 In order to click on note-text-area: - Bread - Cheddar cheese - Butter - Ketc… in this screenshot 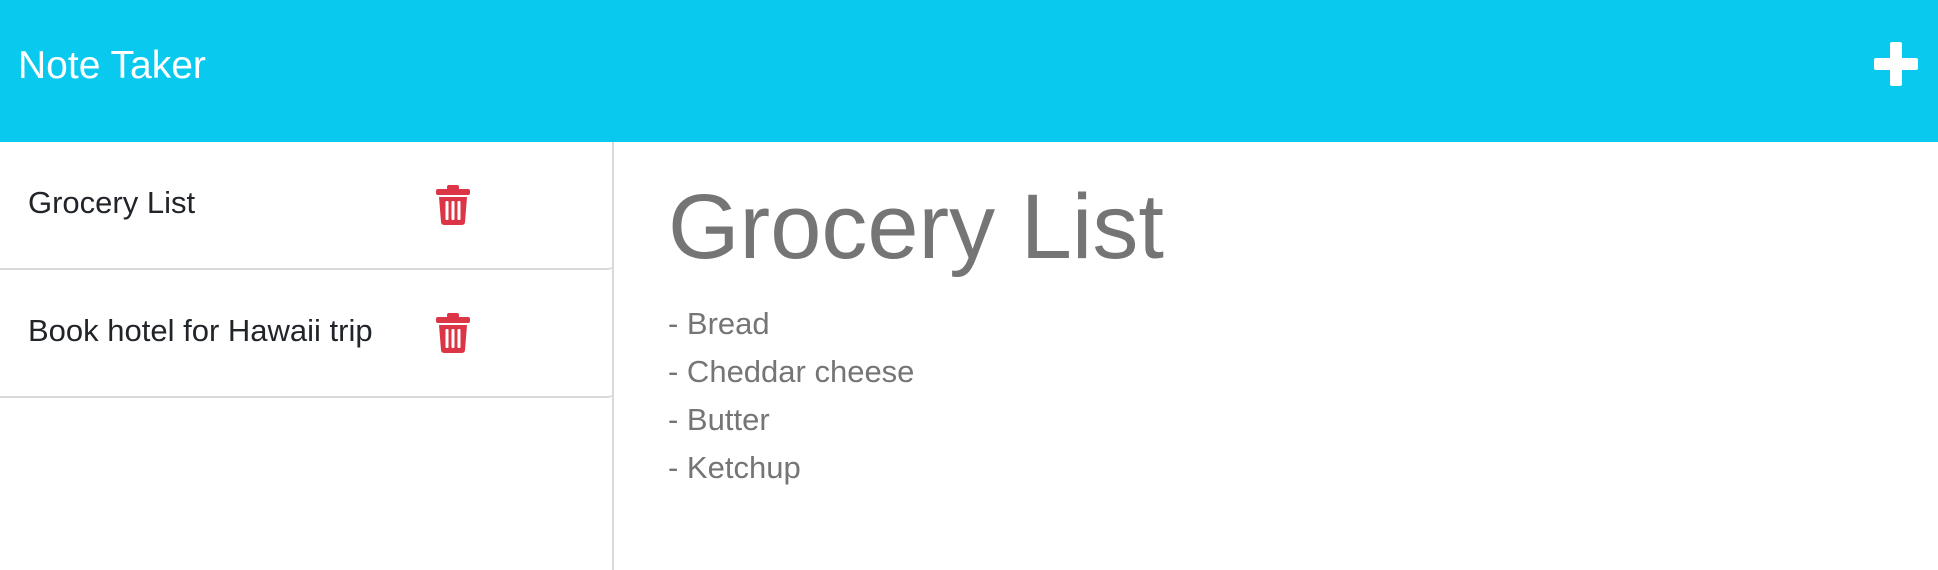, I will do `click(791, 396)`.